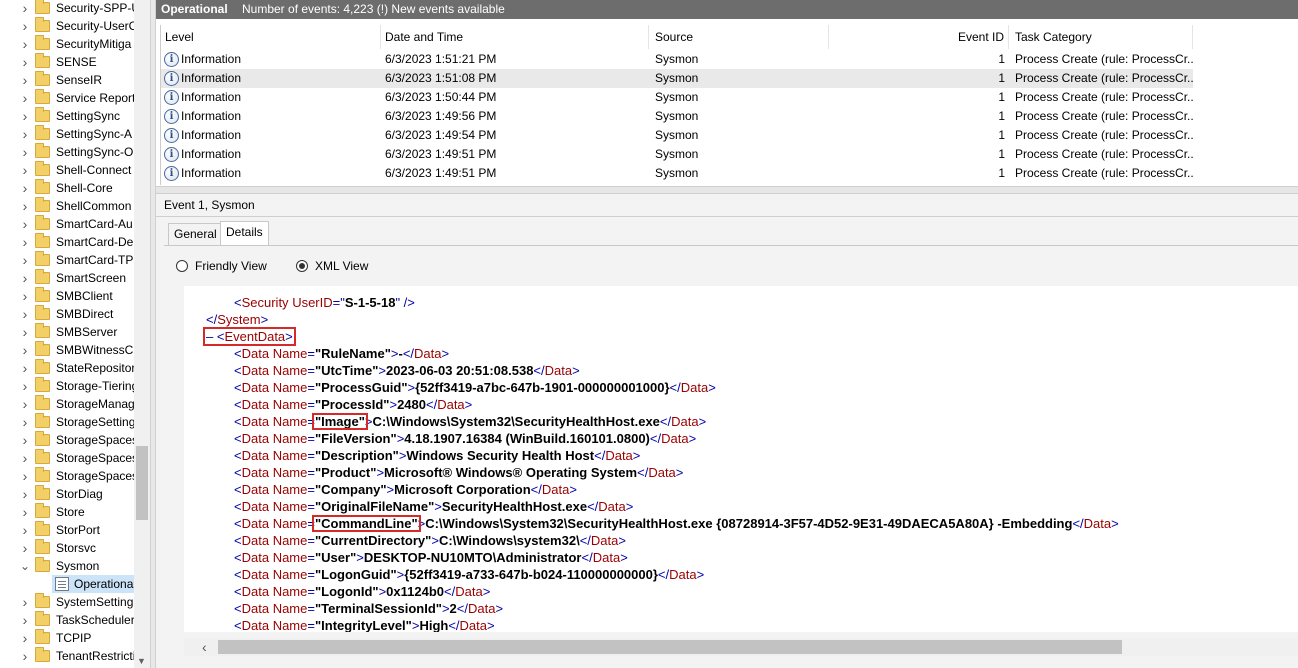 The image size is (1298, 668). I want to click on tree-item: › TCPIP, so click(67, 638).